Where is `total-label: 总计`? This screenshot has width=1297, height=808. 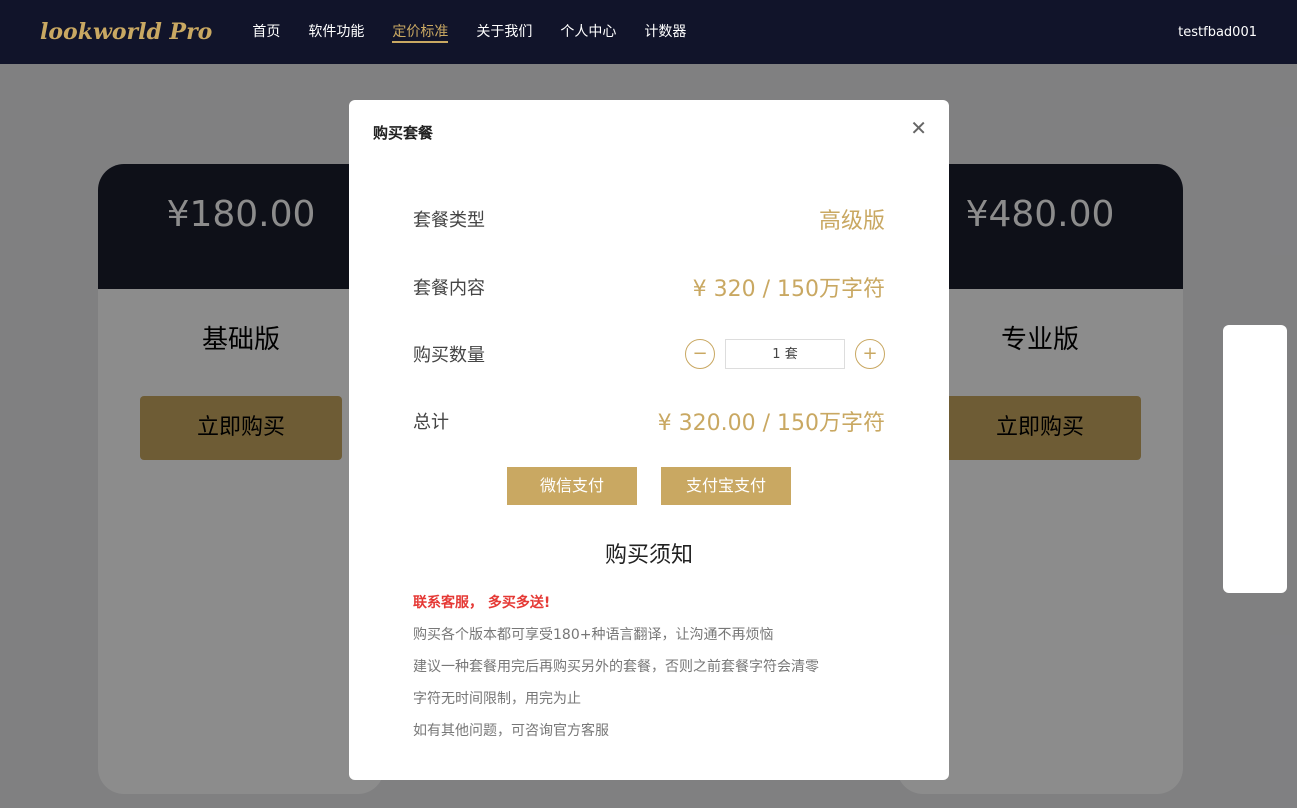 total-label: 总计 is located at coordinates (431, 422).